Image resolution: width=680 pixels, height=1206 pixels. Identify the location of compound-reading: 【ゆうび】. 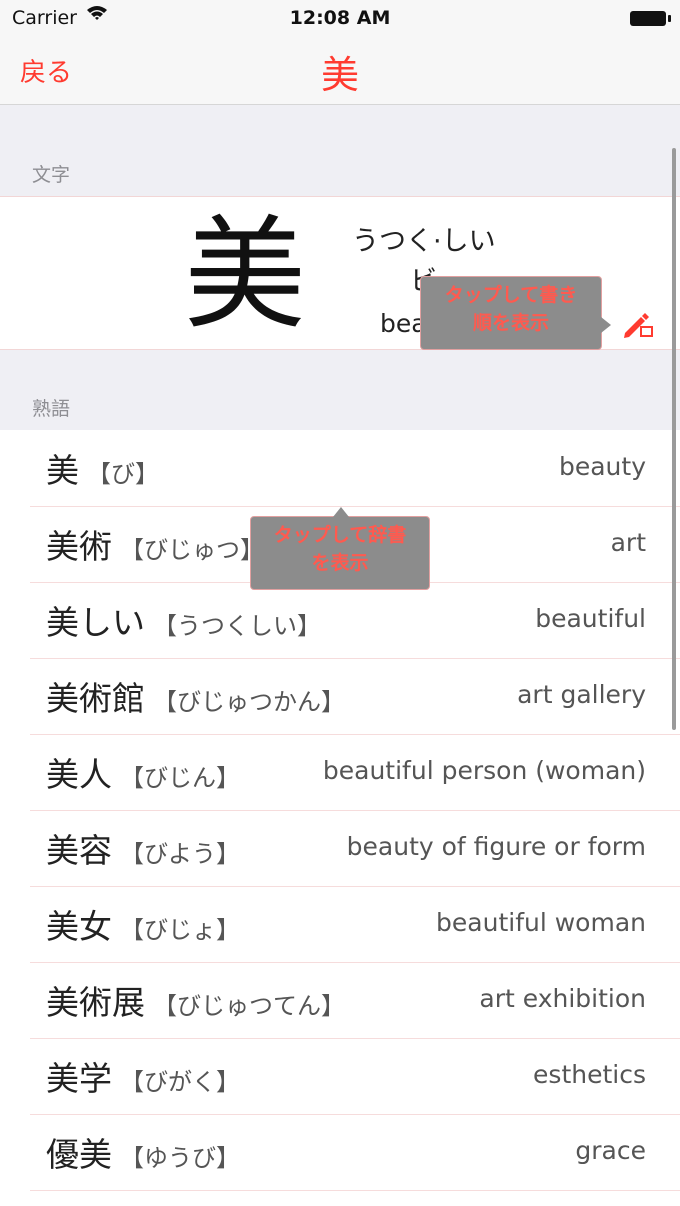
(180, 1158).